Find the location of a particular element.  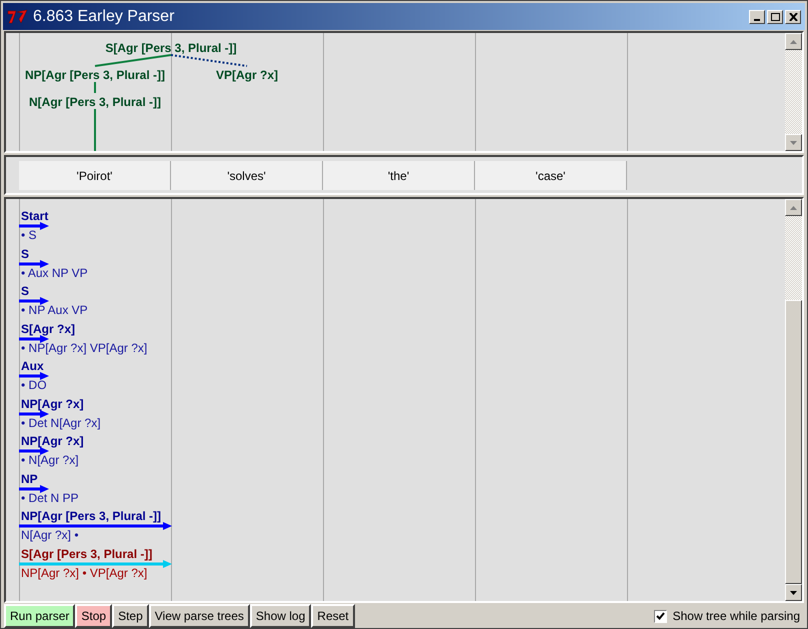

toolbar-button: View parse trees is located at coordinates (199, 616).